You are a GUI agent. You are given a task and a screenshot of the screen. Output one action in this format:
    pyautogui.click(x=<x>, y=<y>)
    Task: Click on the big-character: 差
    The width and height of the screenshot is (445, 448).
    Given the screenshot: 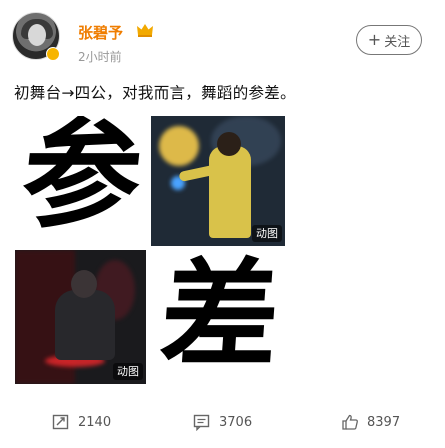 What is the action you would take?
    pyautogui.click(x=220, y=317)
    